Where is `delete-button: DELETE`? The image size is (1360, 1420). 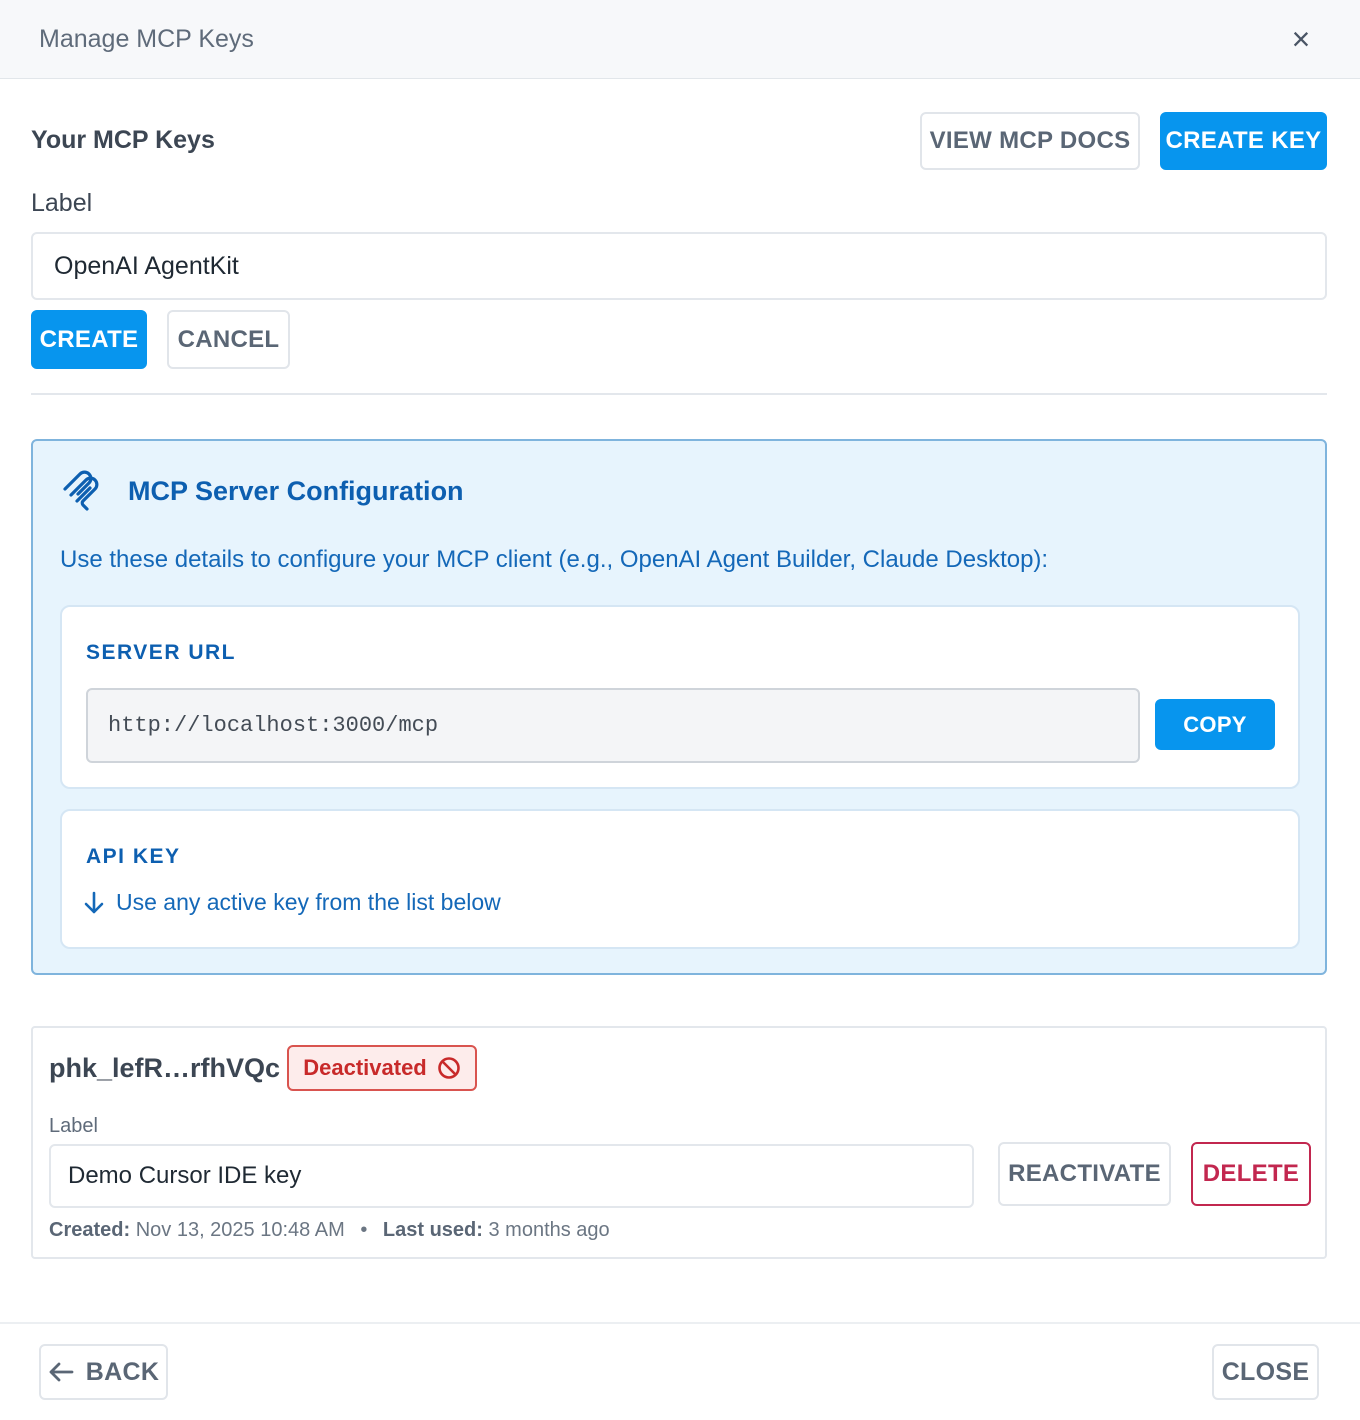
delete-button: DELETE is located at coordinates (1251, 1174).